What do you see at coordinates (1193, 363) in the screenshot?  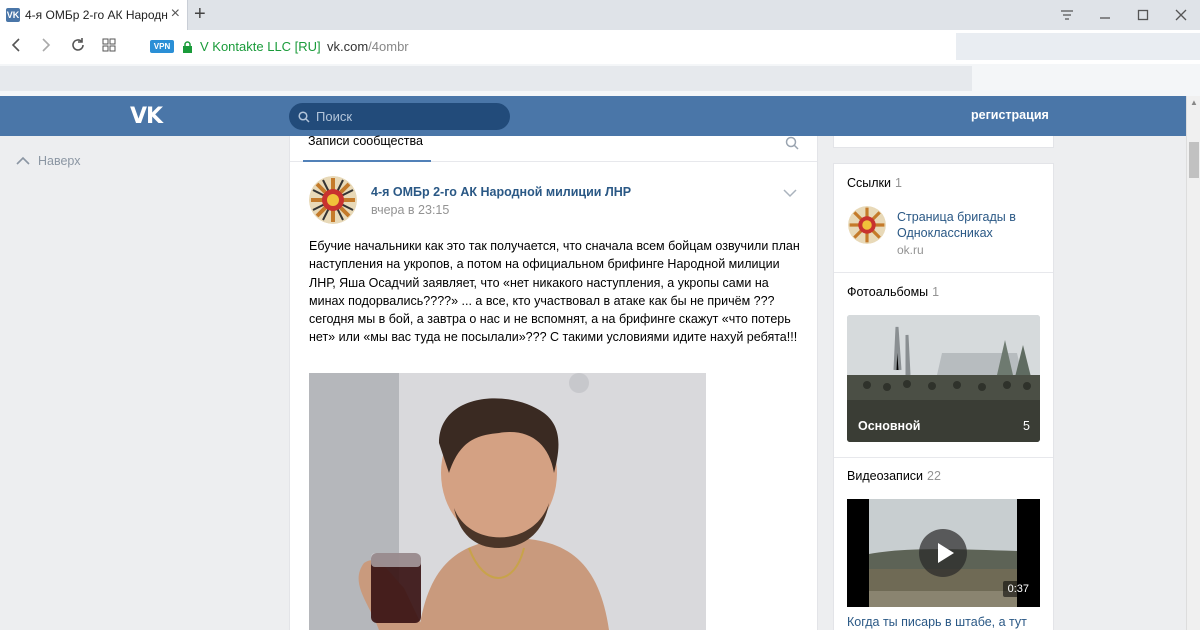 I see `page-scrollbar: ▲` at bounding box center [1193, 363].